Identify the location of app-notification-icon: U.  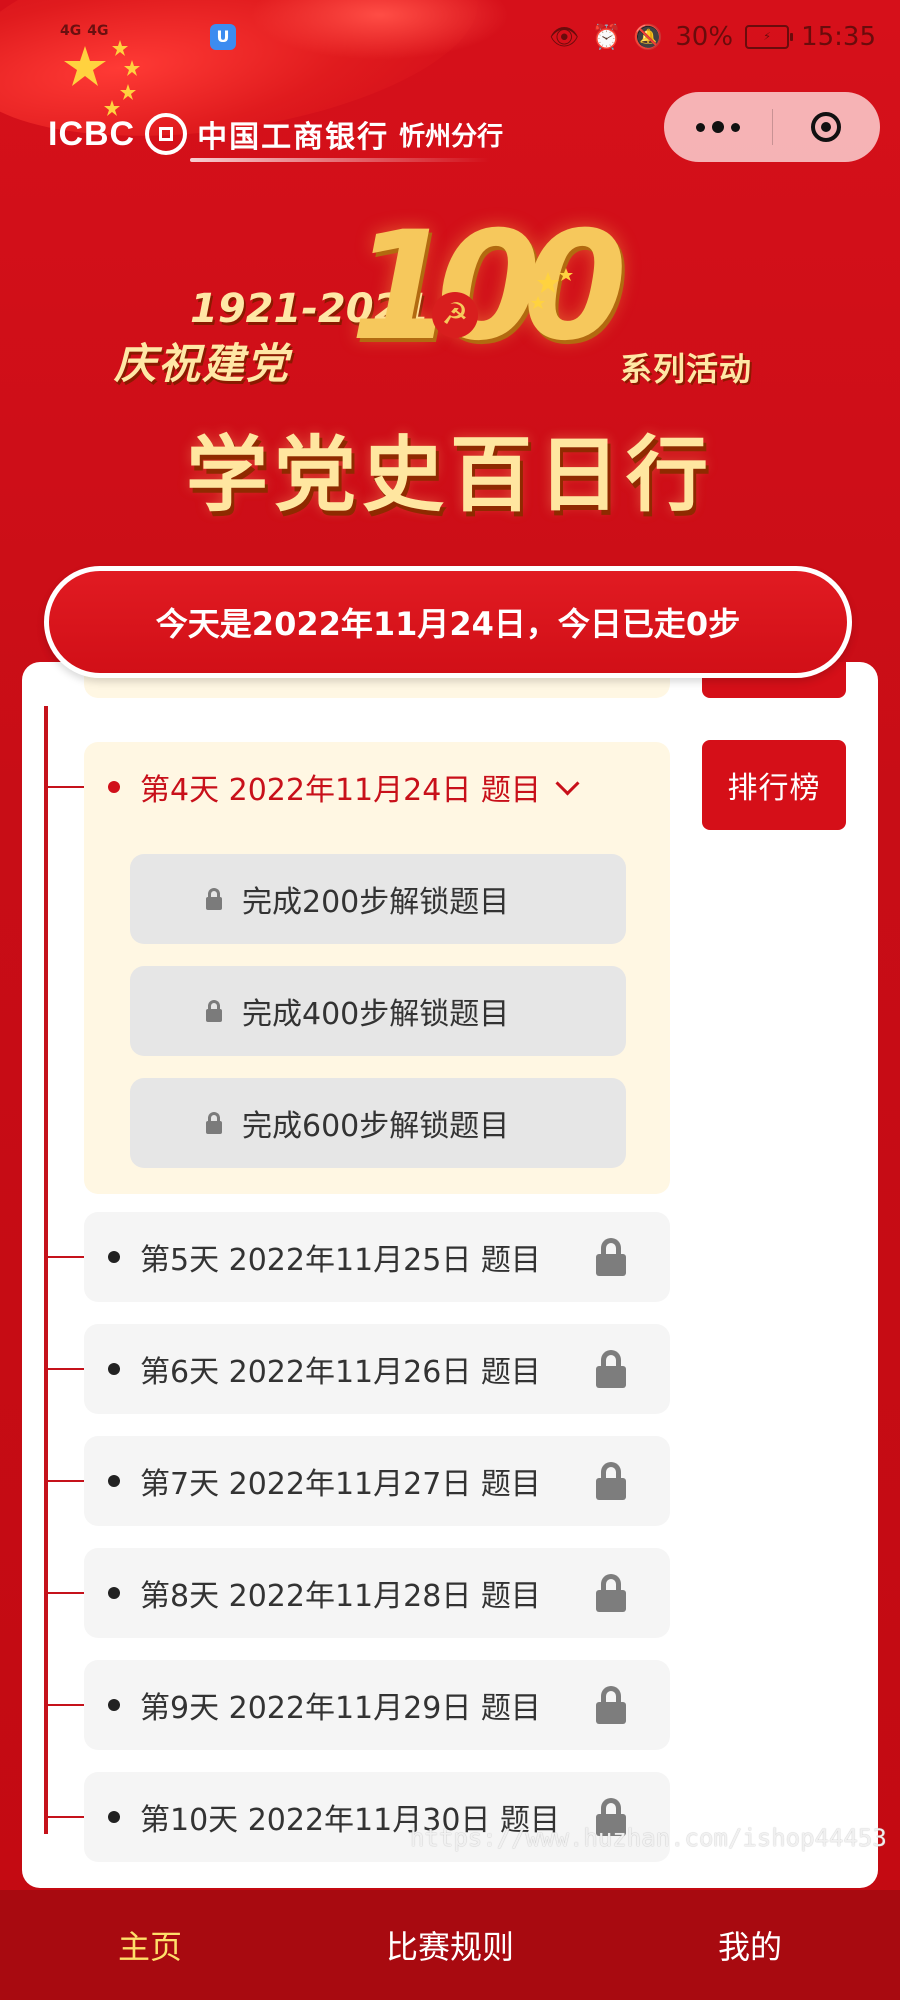
(223, 37).